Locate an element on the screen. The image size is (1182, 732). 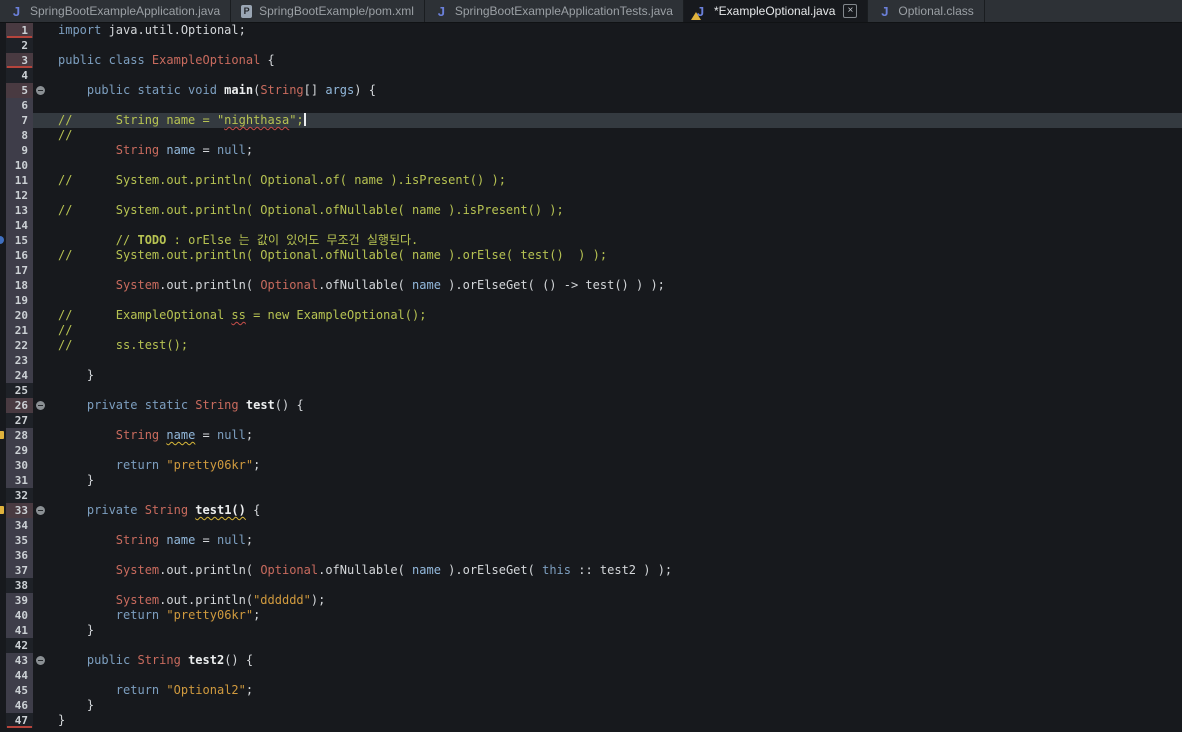
code-line-text: import java.util.Optional; is located at coordinates (607, 30).